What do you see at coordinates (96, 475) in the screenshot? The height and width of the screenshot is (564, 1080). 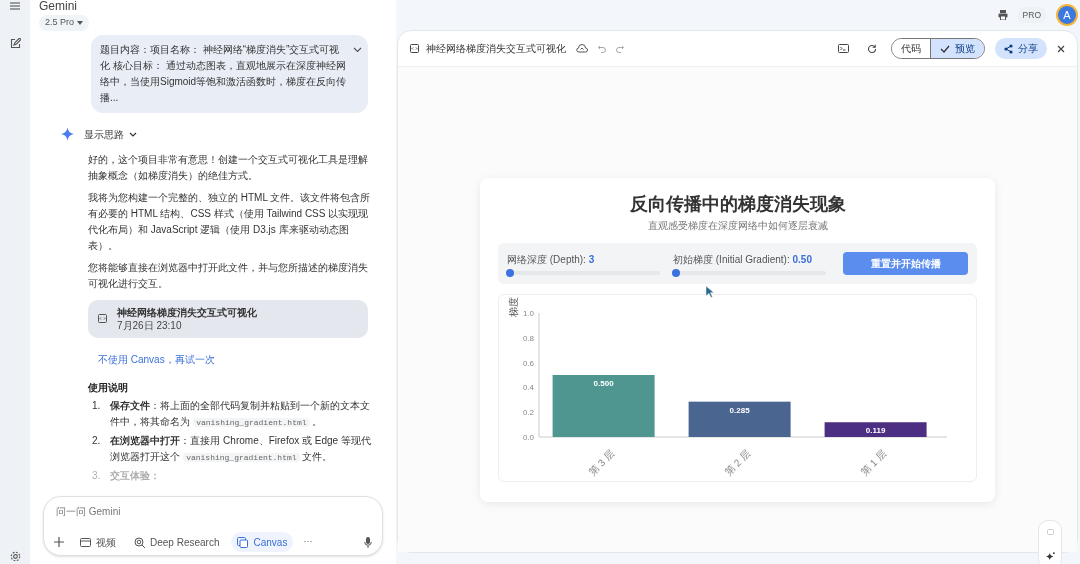 I see `list-number: 3.` at bounding box center [96, 475].